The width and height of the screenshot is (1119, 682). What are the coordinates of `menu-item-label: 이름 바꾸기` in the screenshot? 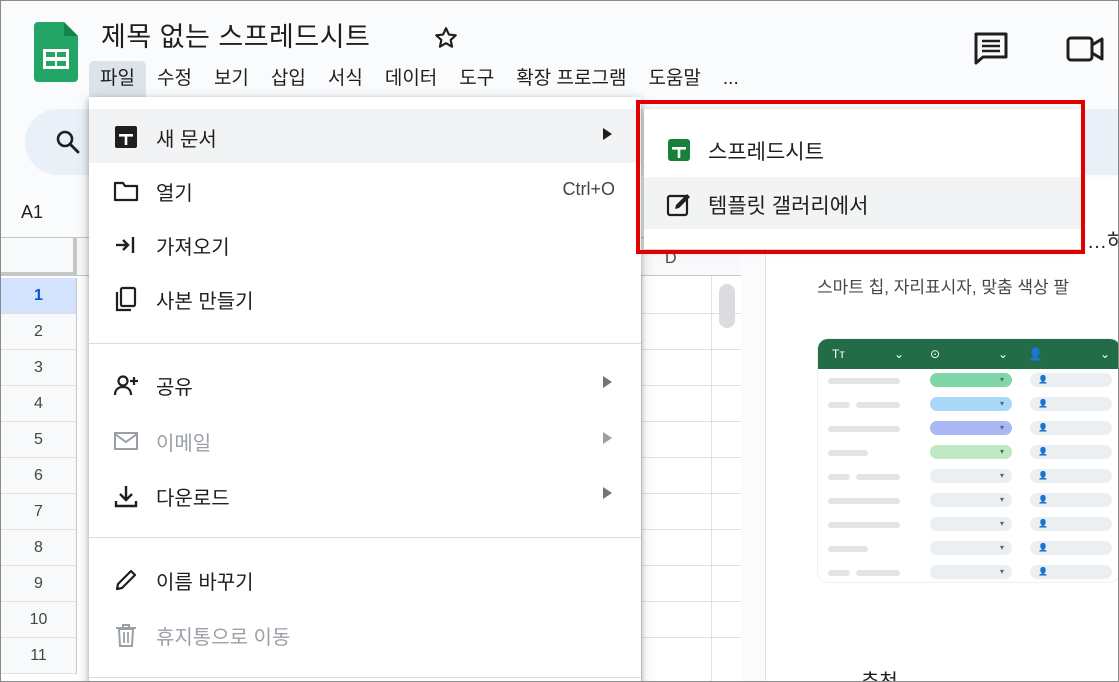 It's located at (205, 583).